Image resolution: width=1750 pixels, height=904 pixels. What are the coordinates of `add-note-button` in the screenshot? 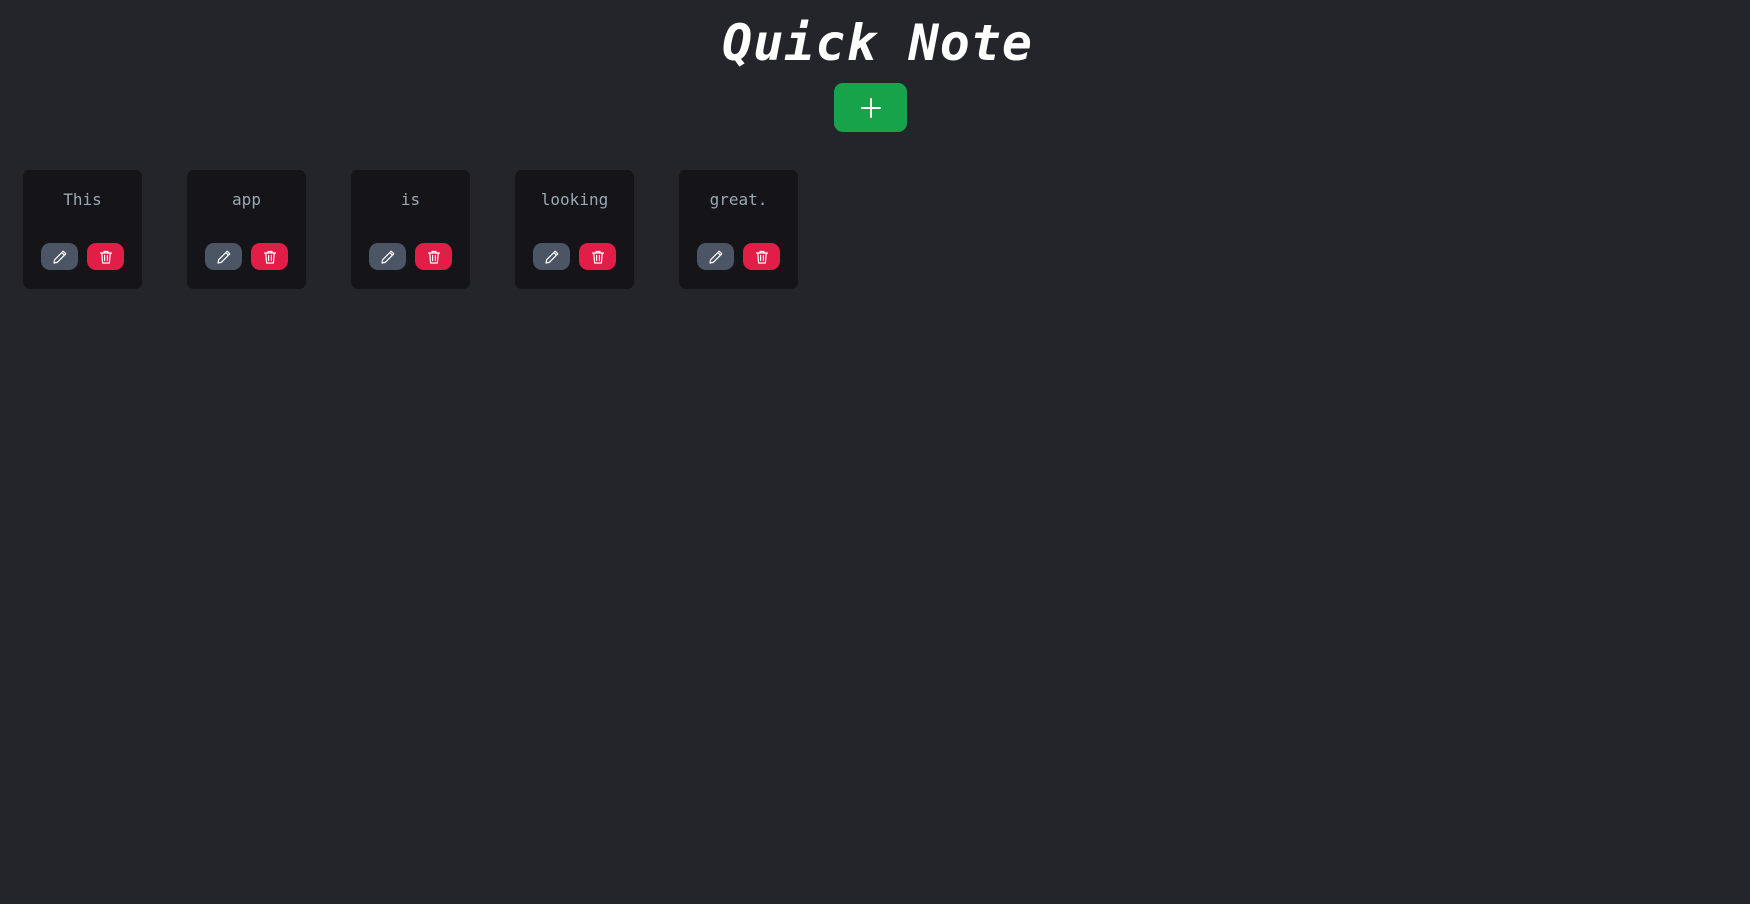 It's located at (870, 107).